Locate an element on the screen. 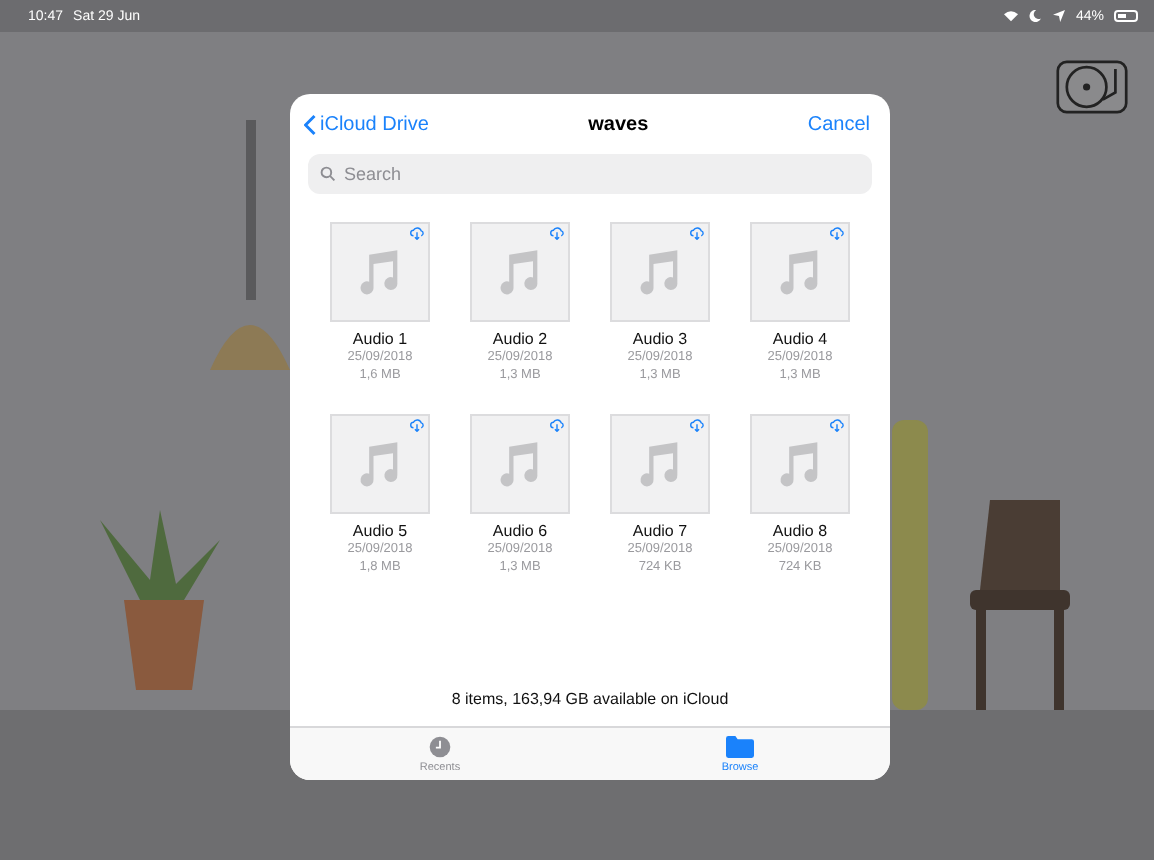 This screenshot has height=860, width=1154. folder-icon is located at coordinates (740, 746).